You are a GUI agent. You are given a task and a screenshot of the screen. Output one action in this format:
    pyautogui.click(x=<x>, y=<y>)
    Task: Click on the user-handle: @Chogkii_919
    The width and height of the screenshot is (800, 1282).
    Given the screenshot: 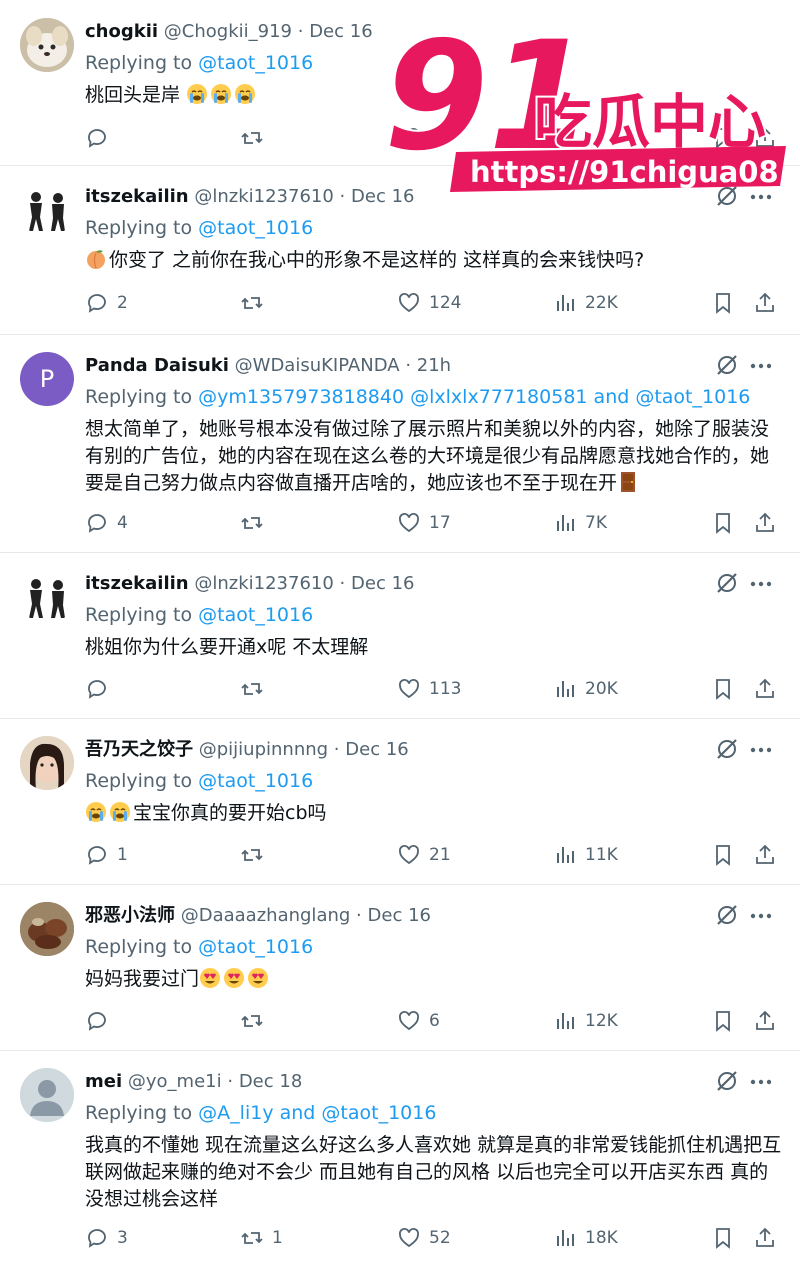 What is the action you would take?
    pyautogui.click(x=228, y=31)
    